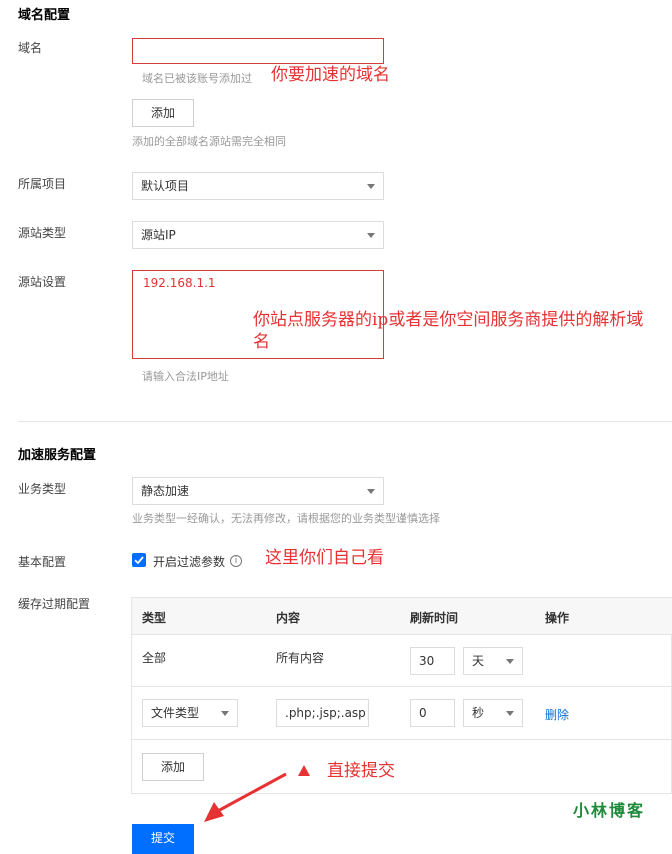  What do you see at coordinates (165, 186) in the screenshot?
I see `project-select-value: 默认项目` at bounding box center [165, 186].